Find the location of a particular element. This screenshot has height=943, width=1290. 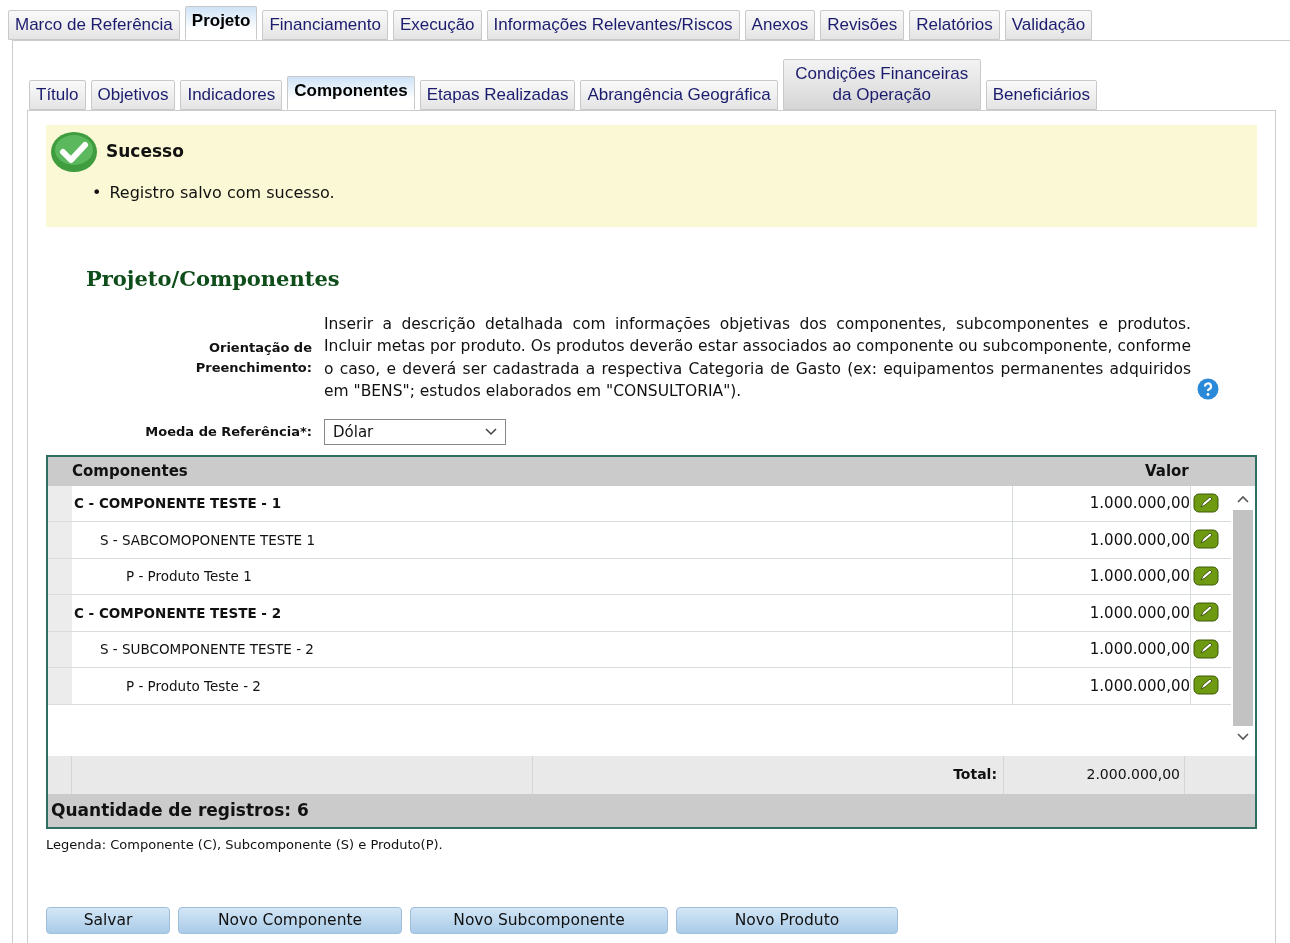

tab: Abrangência Geográfica is located at coordinates (679, 95).